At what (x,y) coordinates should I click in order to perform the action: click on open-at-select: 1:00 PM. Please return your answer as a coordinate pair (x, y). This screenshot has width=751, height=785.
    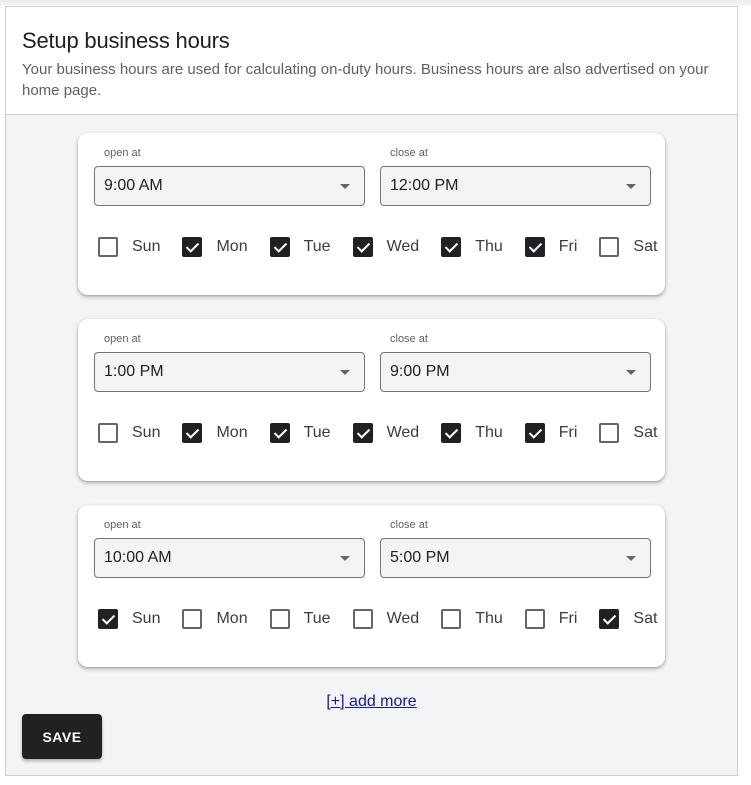
    Looking at the image, I should click on (229, 372).